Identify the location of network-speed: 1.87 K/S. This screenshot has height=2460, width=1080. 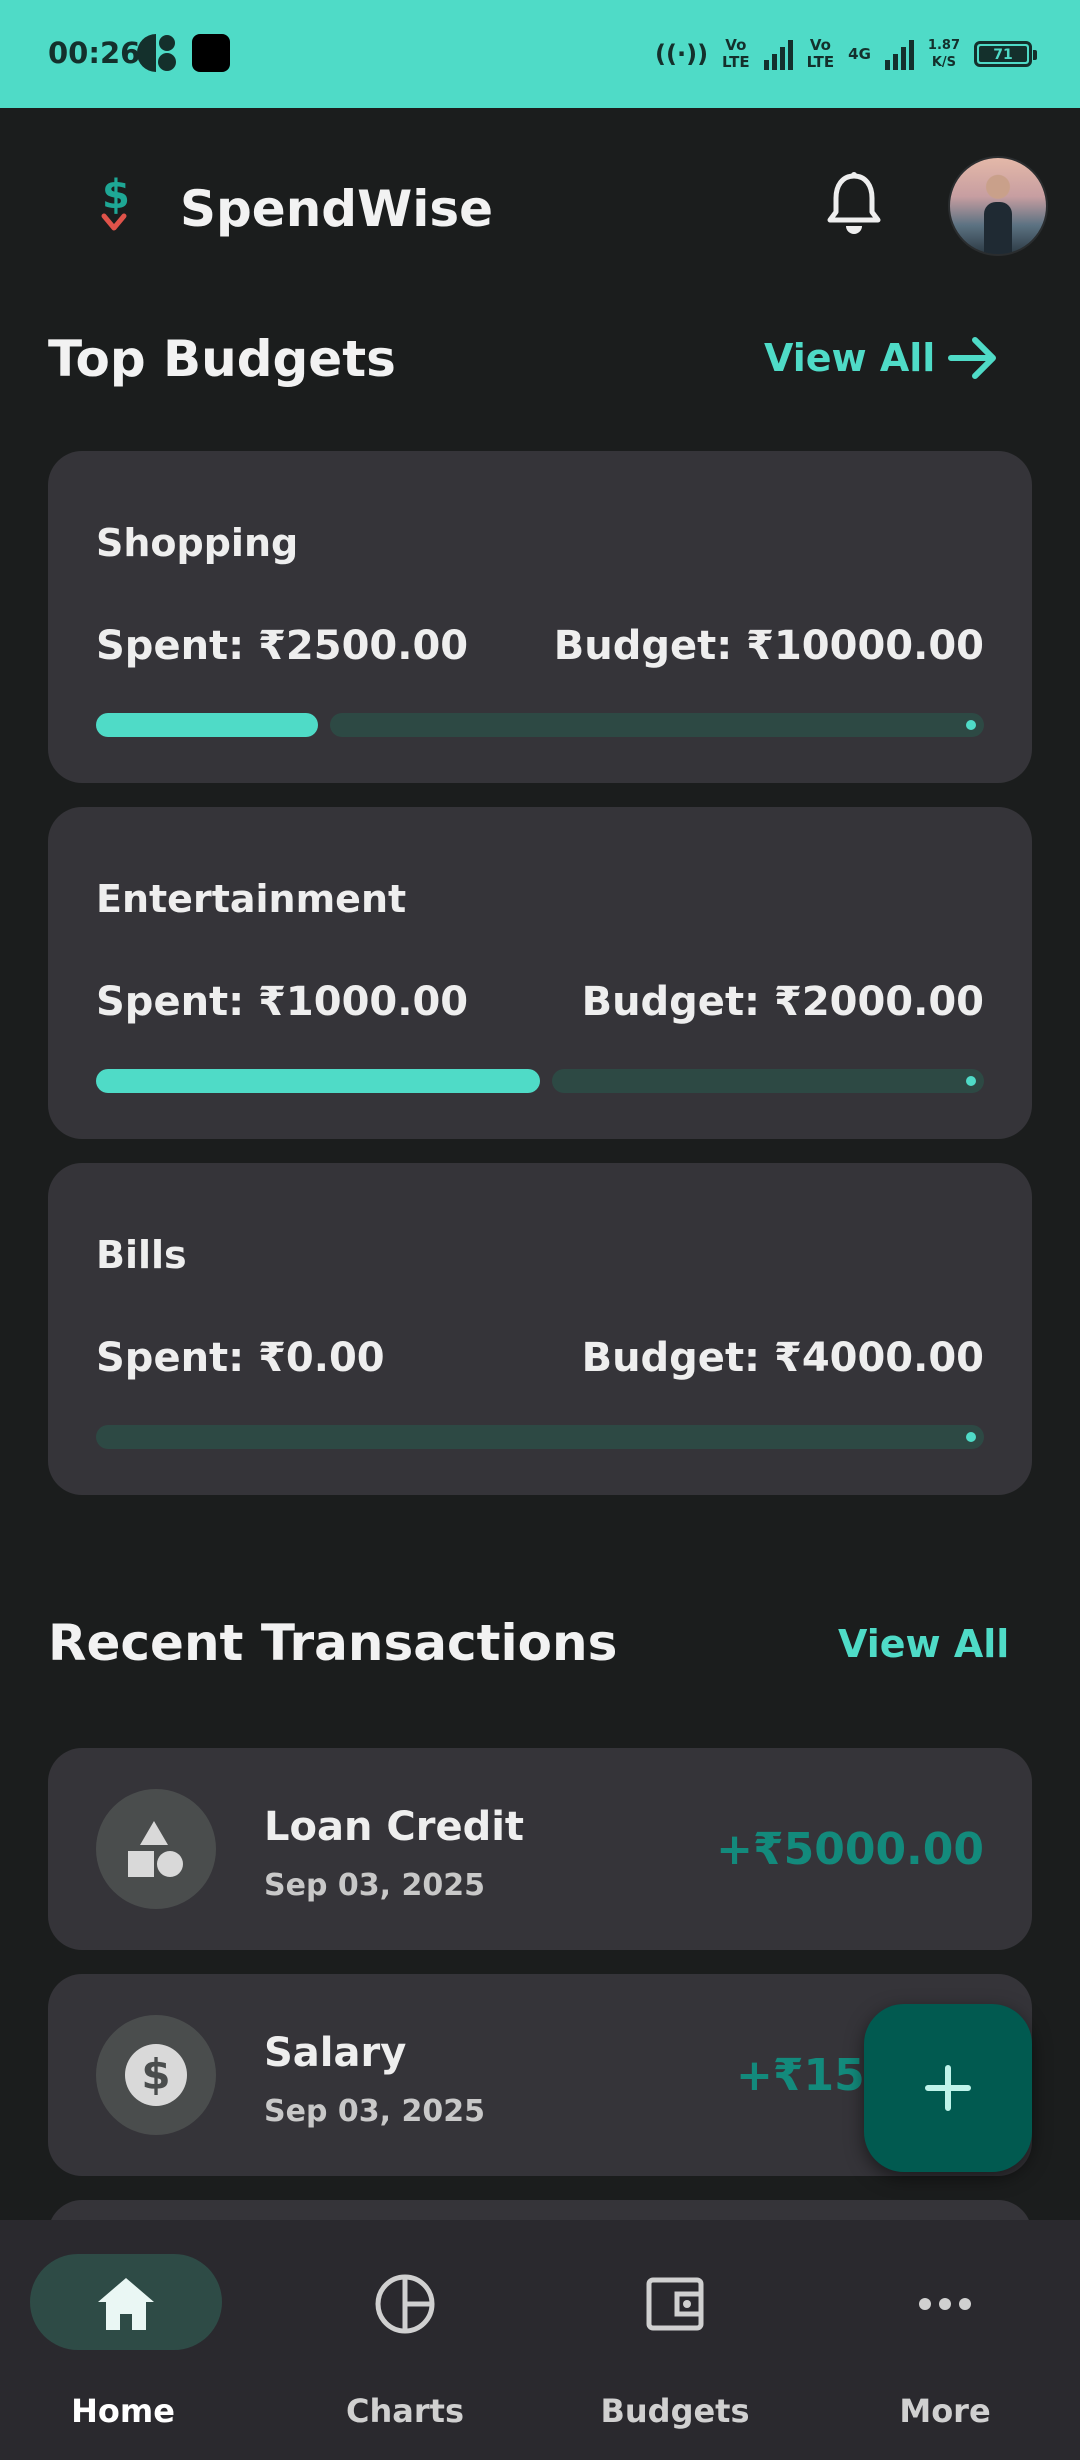
(943, 54).